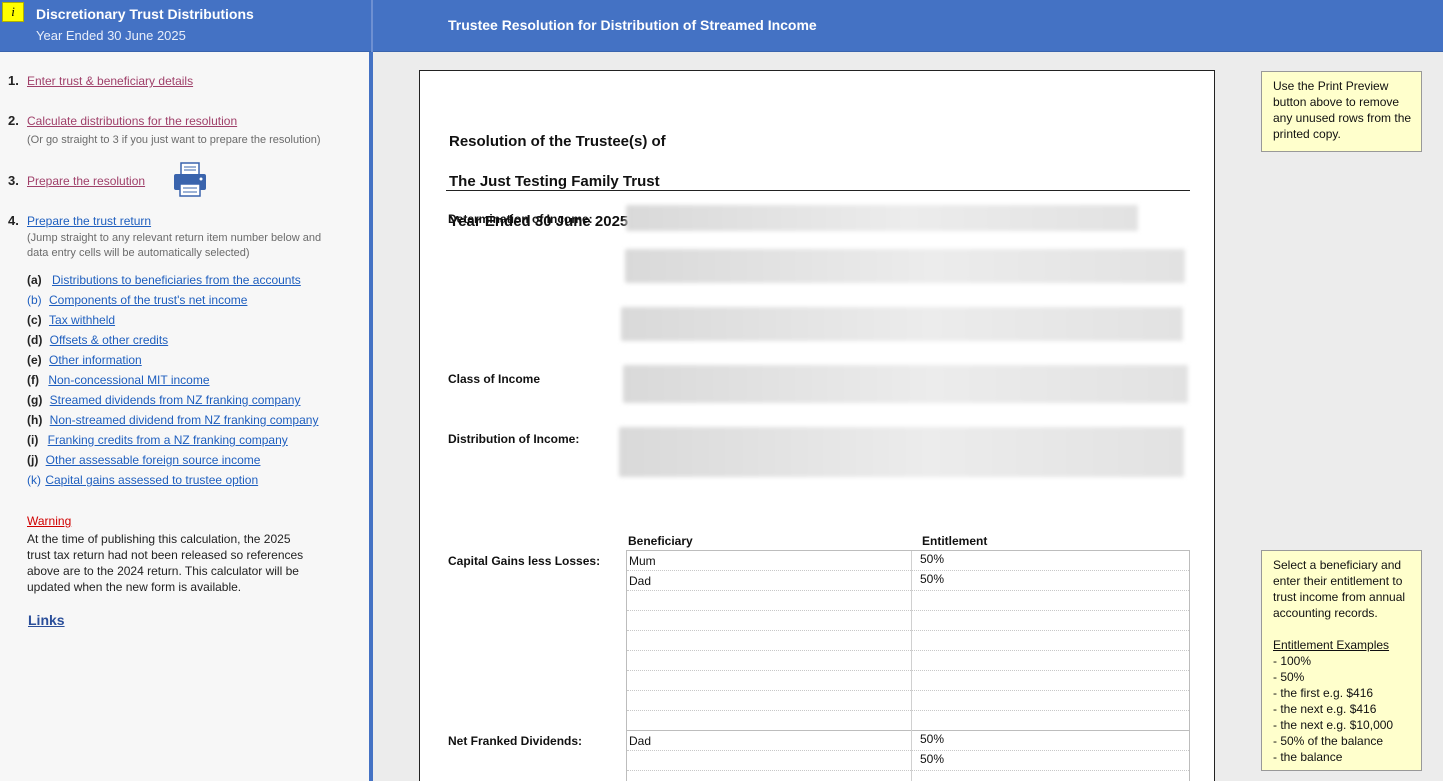 The image size is (1443, 781). Describe the element at coordinates (1331, 86) in the screenshot. I see `note-line: Use the Print Preview` at that location.